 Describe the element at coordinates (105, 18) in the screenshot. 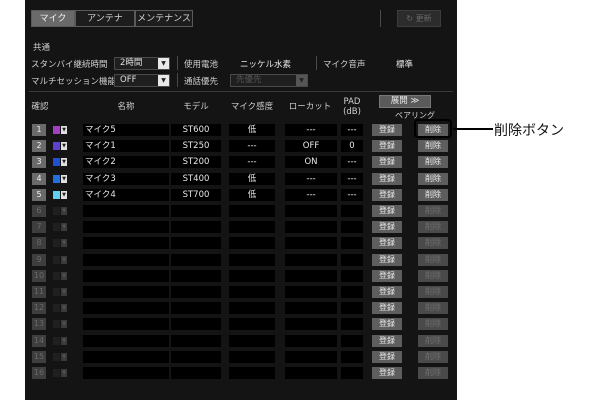

I see `tab-antenna: アンテナ` at that location.